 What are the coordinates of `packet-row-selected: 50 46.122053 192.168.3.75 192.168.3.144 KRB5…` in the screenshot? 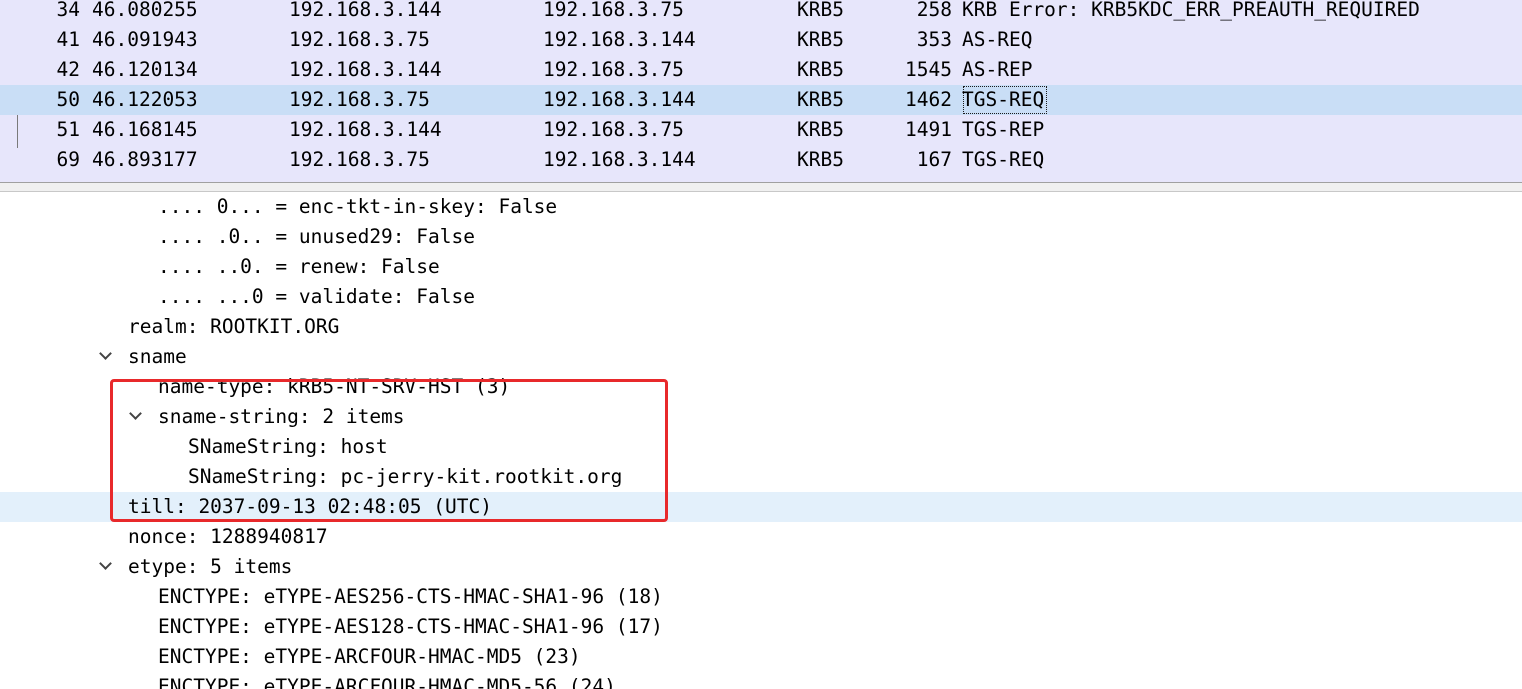 It's located at (761, 100).